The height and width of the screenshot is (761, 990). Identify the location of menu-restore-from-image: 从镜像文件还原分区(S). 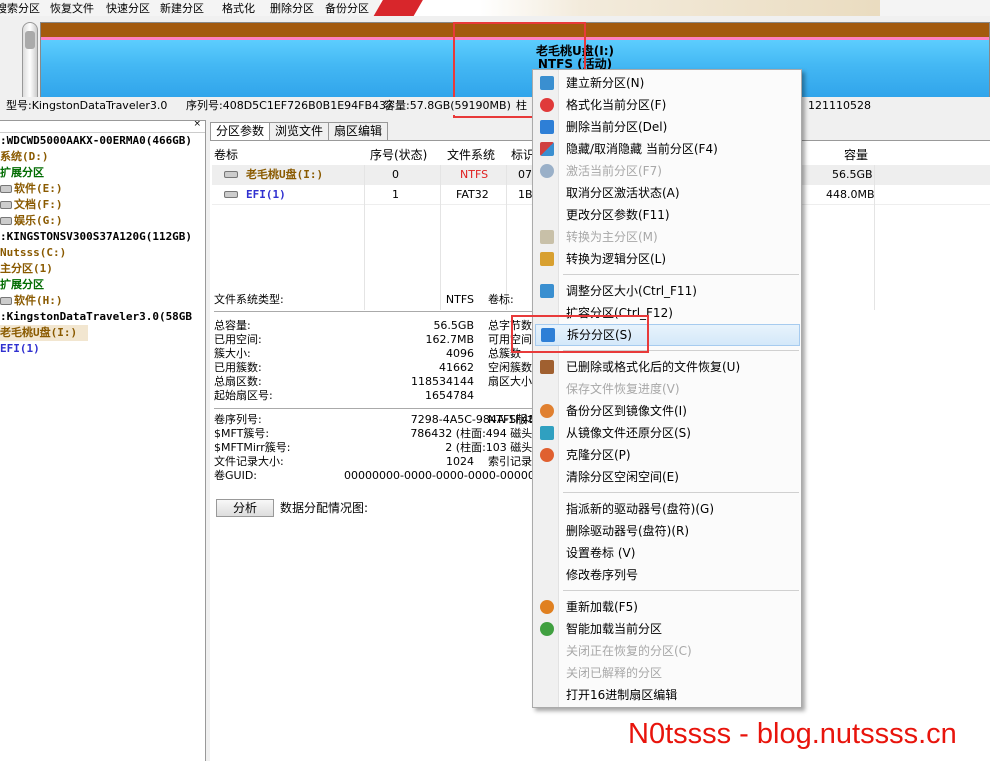
(667, 433).